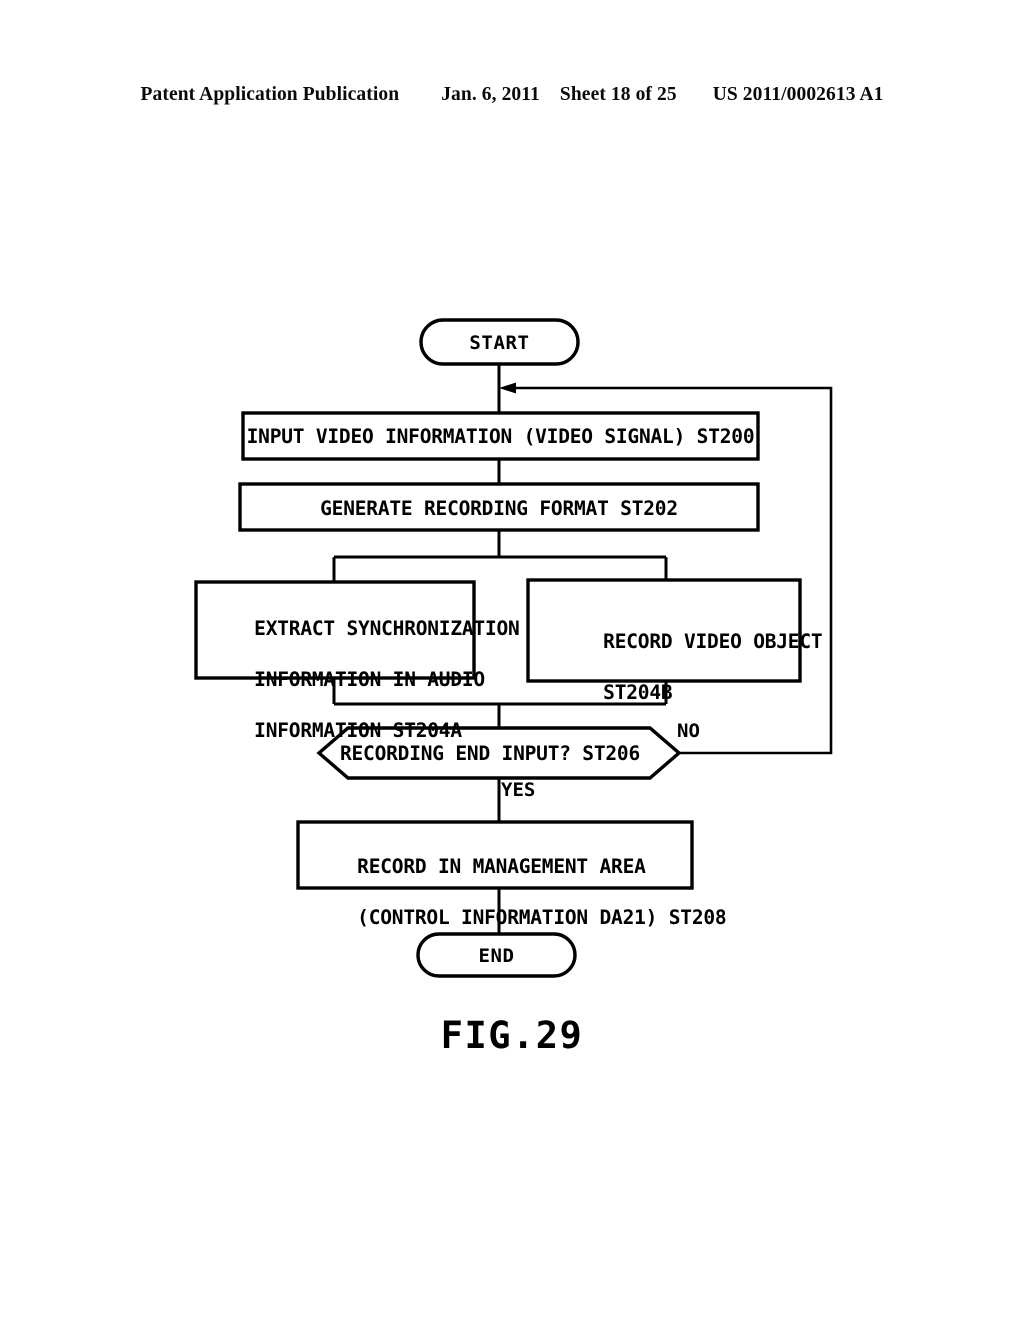 The image size is (1024, 1320). What do you see at coordinates (507, 388) in the screenshot?
I see `feedback-arrowhead-icon` at bounding box center [507, 388].